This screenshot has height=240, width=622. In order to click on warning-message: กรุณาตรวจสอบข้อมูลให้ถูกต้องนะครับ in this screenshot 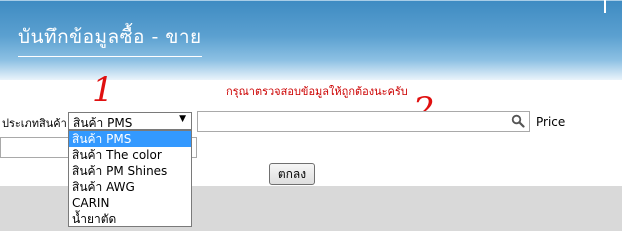, I will do `click(317, 91)`.